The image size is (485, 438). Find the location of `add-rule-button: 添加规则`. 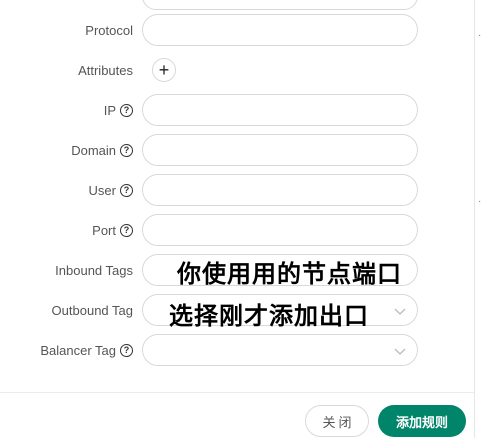

add-rule-button: 添加规则 is located at coordinates (422, 421).